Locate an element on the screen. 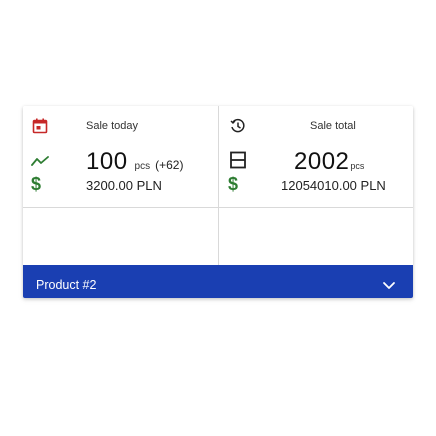 The height and width of the screenshot is (436, 436). calendar-icon is located at coordinates (40, 126).